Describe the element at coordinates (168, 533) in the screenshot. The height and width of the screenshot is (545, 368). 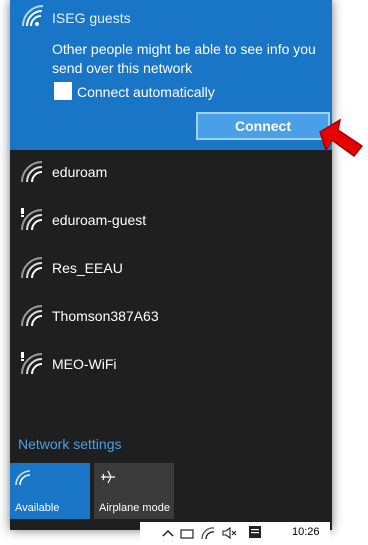
I see `chevron-up-icon` at that location.